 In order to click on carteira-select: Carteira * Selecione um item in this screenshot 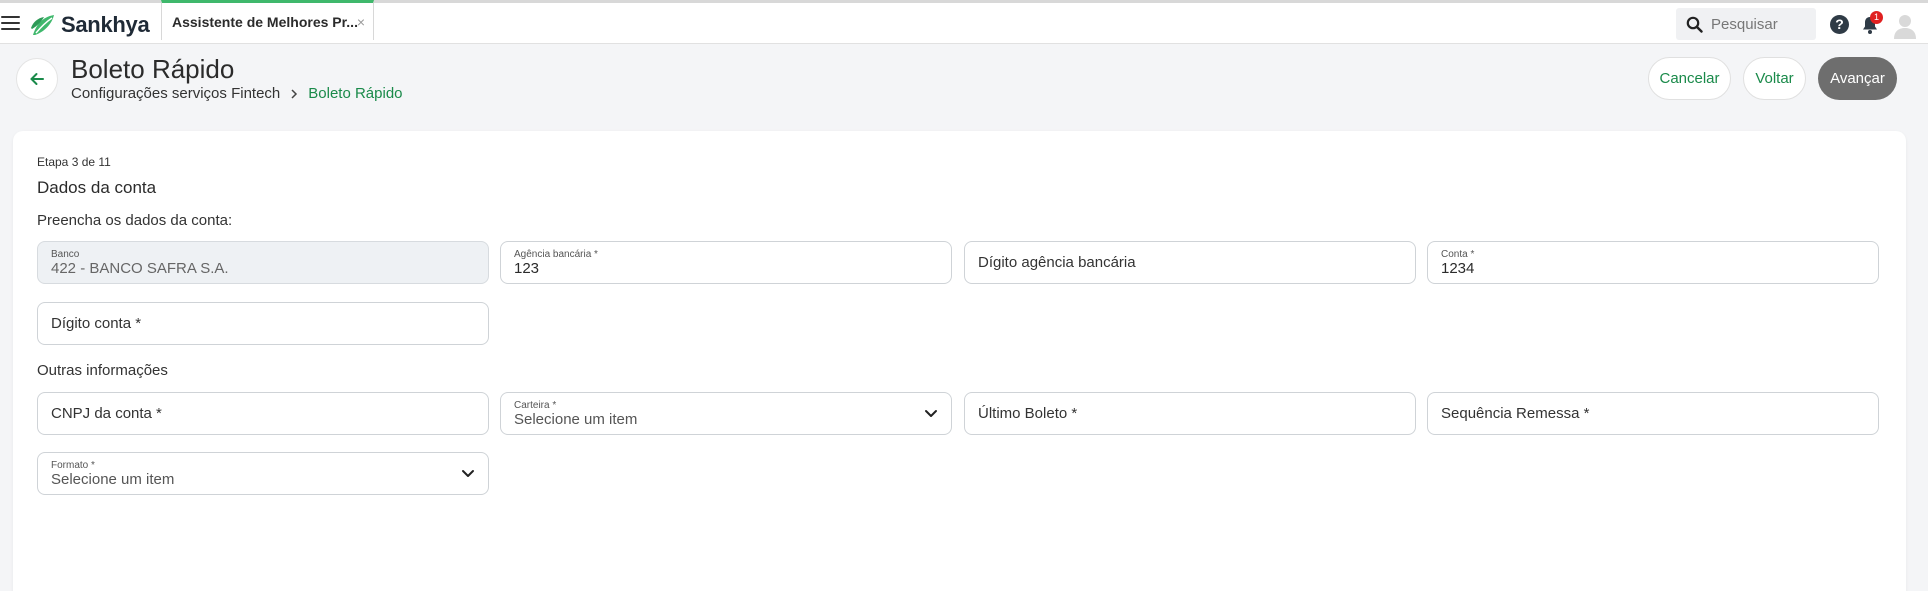, I will do `click(726, 413)`.